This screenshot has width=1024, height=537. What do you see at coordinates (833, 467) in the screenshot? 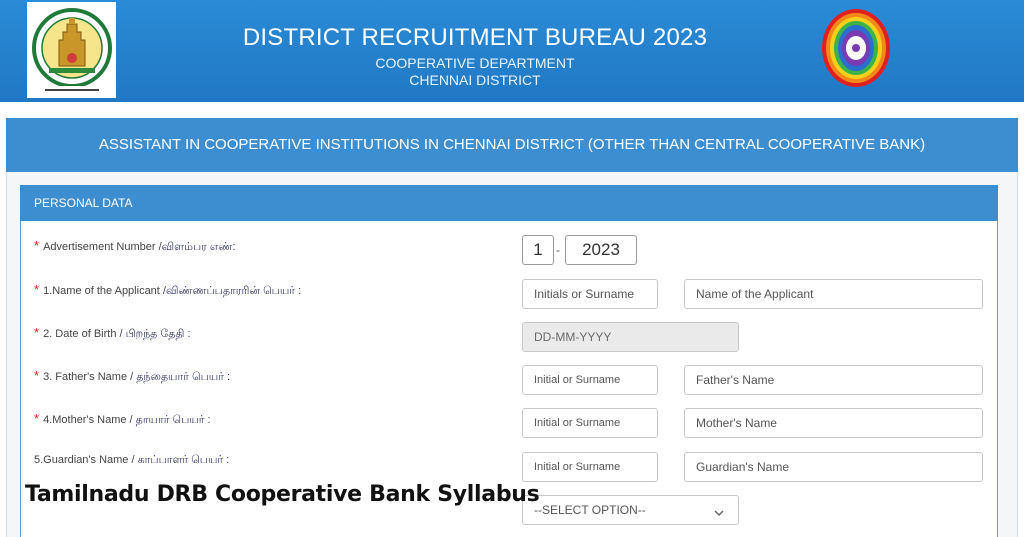
I see `guardian-name-field: Guardian's Name` at bounding box center [833, 467].